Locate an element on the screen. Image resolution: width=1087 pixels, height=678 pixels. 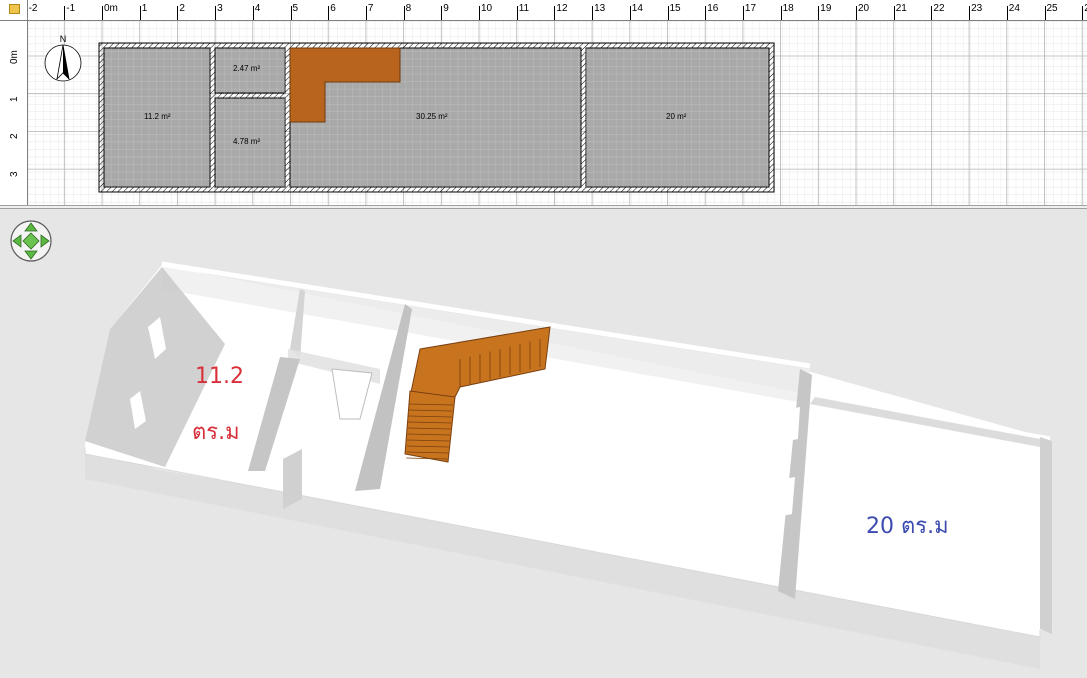
ruler-tick-label: 24 is located at coordinates (1014, 8).